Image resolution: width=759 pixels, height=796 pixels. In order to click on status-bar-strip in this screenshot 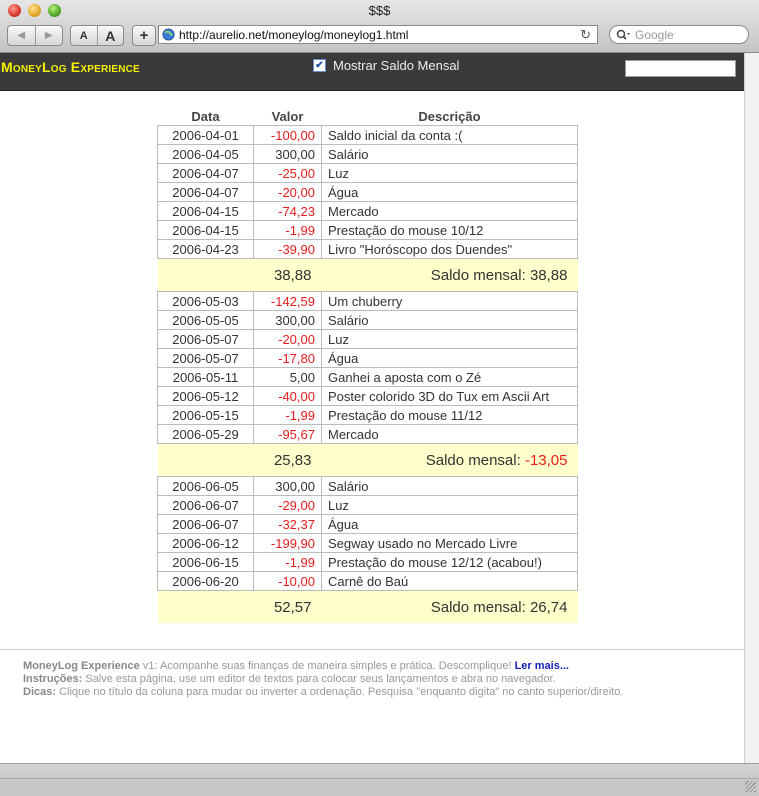, I will do `click(379, 787)`.